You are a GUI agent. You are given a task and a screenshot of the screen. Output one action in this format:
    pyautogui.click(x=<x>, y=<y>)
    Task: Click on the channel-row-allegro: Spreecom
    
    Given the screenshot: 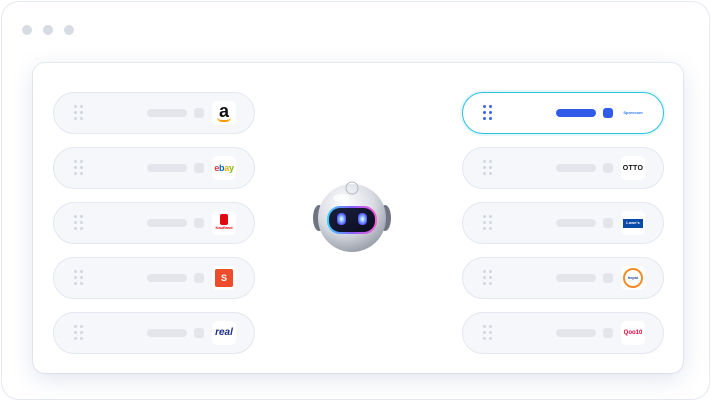 What is the action you would take?
    pyautogui.click(x=563, y=113)
    